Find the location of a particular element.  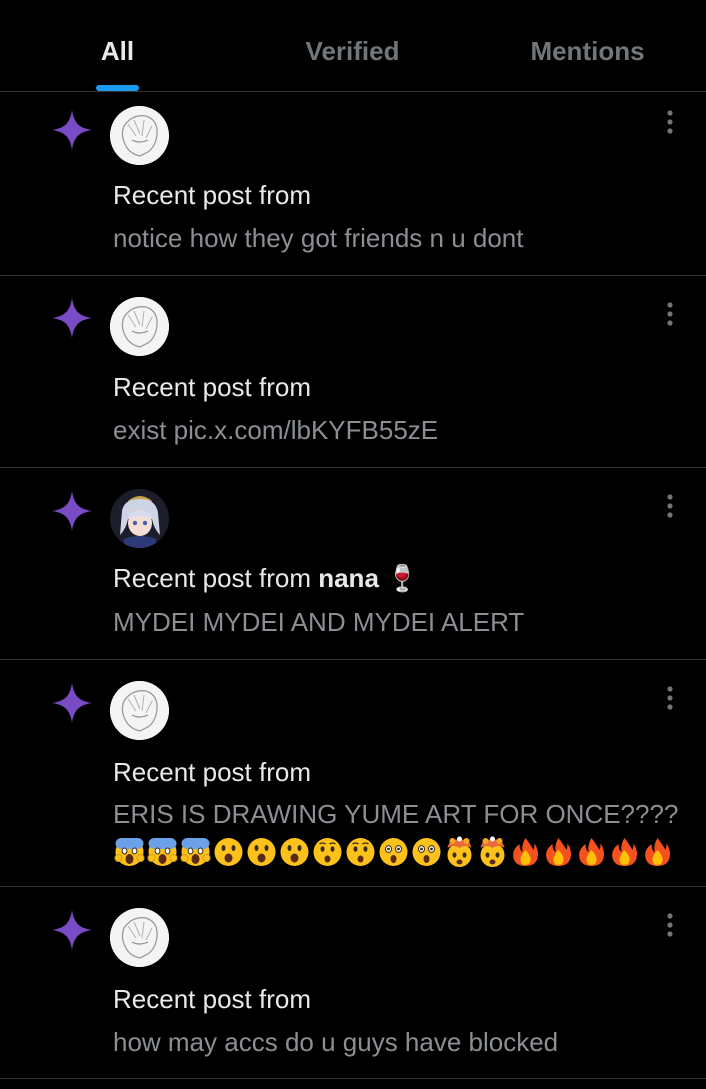

post-preview-text: MYDEI MYDEI AND MYDEI ALERT is located at coordinates (318, 622).